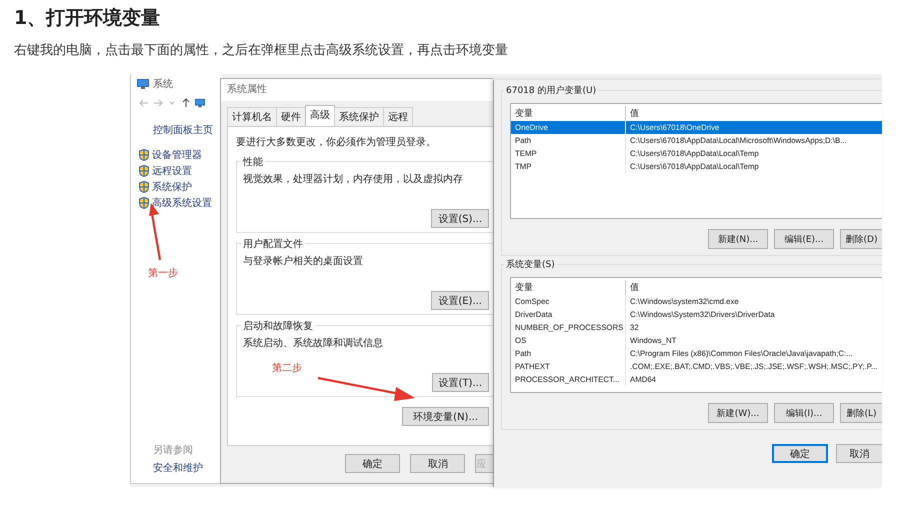  What do you see at coordinates (187, 468) in the screenshot?
I see `sidebar-link: 安全和维护` at bounding box center [187, 468].